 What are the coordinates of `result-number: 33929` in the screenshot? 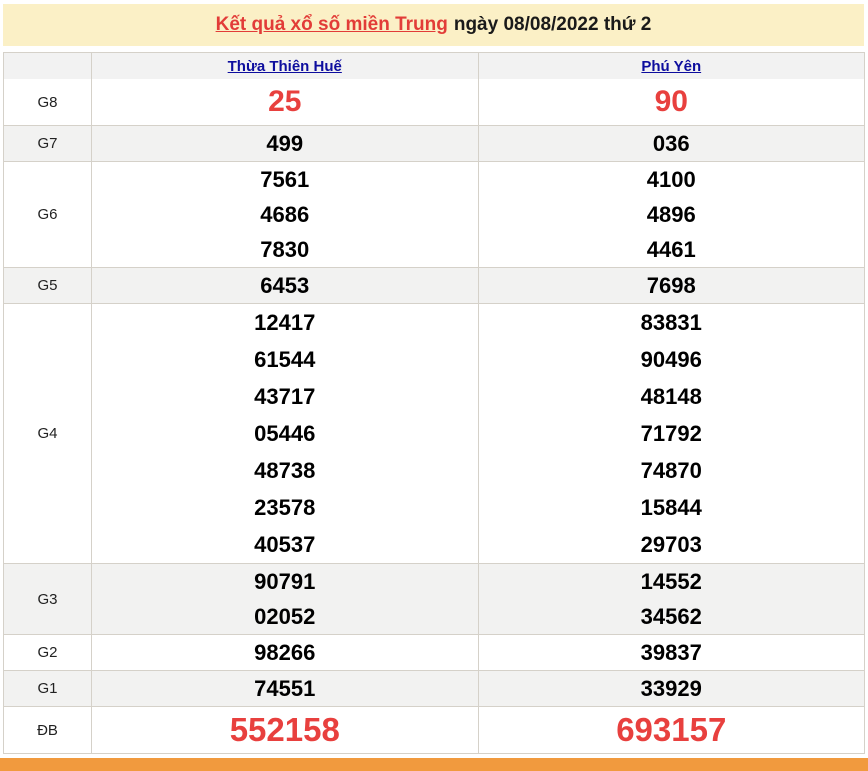 It's located at (671, 688).